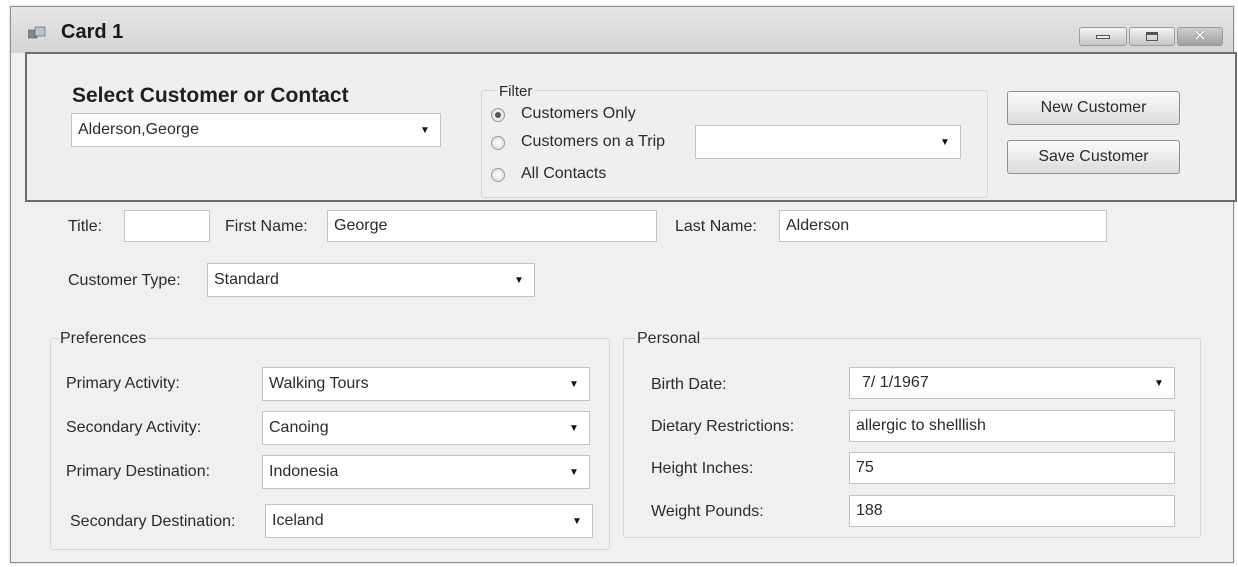 This screenshot has height=567, width=1238. What do you see at coordinates (707, 511) in the screenshot?
I see `weight-pounds-label: Weight Pounds:` at bounding box center [707, 511].